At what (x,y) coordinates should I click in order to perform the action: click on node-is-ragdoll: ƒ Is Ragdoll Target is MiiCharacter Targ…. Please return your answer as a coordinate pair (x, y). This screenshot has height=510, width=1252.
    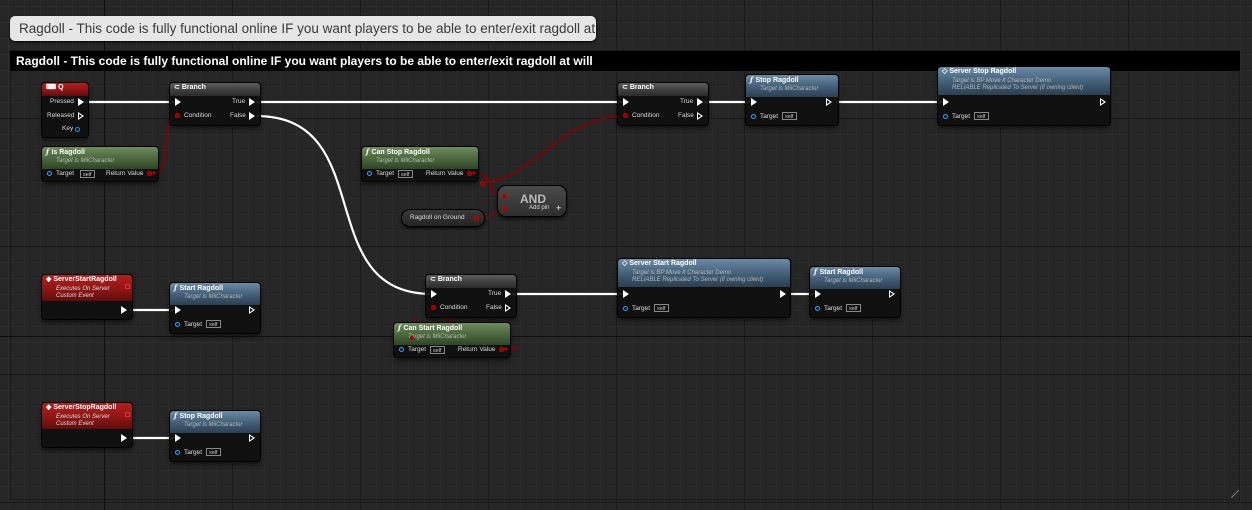
    Looking at the image, I should click on (100, 164).